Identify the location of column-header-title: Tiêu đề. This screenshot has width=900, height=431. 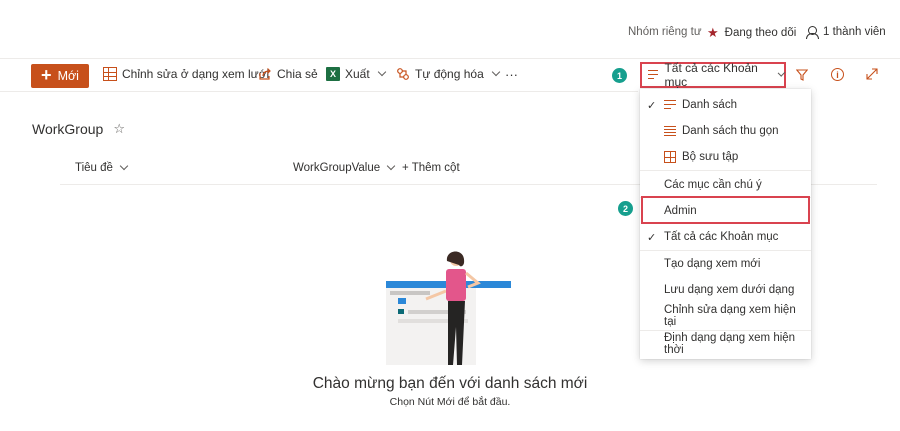
(102, 167).